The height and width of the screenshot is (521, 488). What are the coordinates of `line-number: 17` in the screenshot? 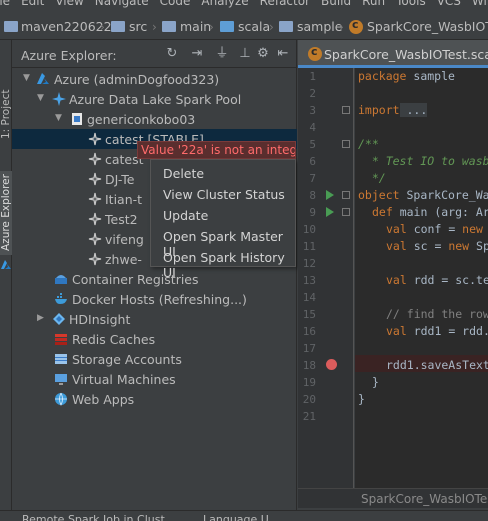 It's located at (309, 348).